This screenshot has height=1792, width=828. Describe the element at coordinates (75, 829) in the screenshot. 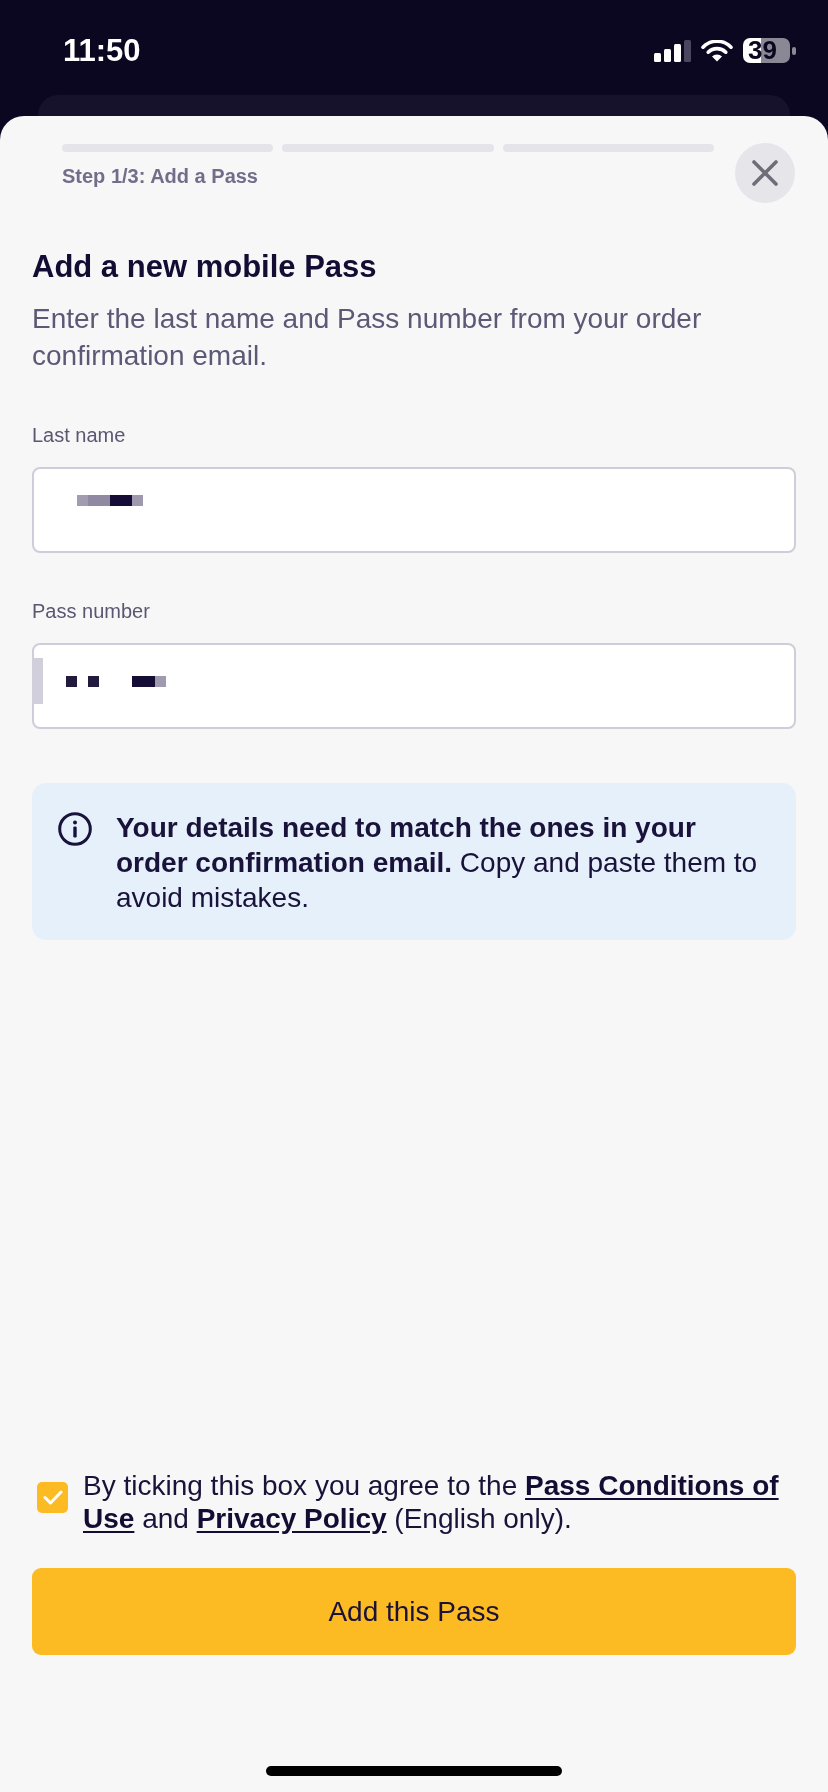

I see `info-icon` at that location.